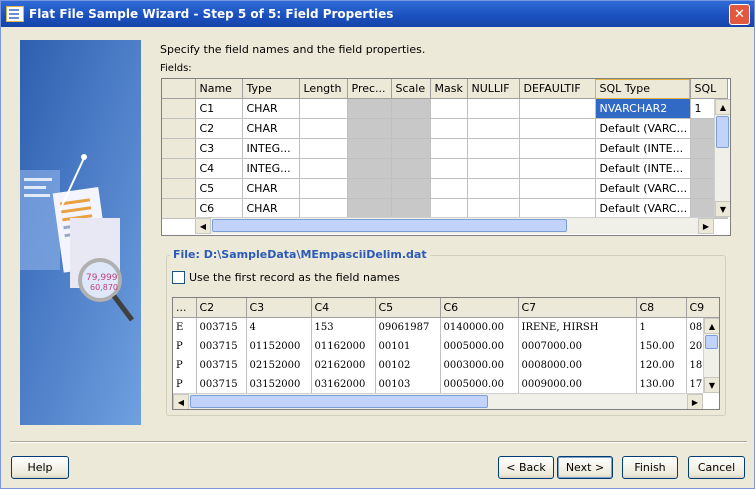 The width and height of the screenshot is (755, 489). Describe the element at coordinates (178, 277) in the screenshot. I see `first-record-checkbox` at that location.